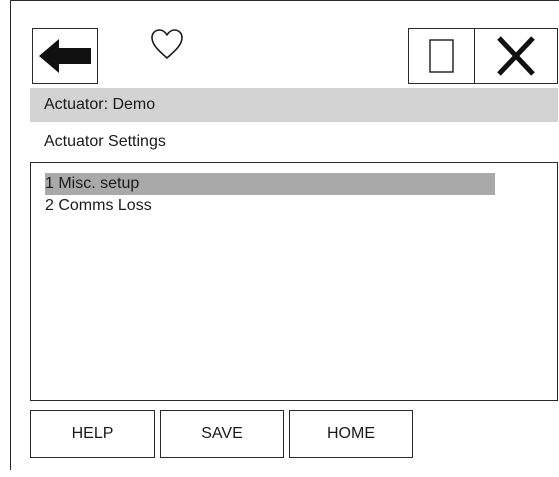 This screenshot has height=477, width=559. What do you see at coordinates (294, 105) in the screenshot?
I see `actuator-title-bar: Actuator: Demo` at bounding box center [294, 105].